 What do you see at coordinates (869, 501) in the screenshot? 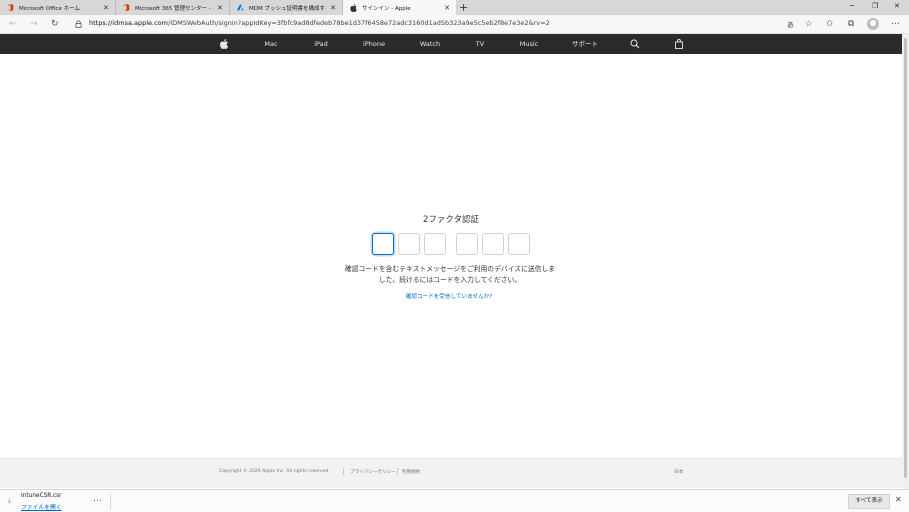
I see `show-all-downloads-button: すべて表示` at bounding box center [869, 501].